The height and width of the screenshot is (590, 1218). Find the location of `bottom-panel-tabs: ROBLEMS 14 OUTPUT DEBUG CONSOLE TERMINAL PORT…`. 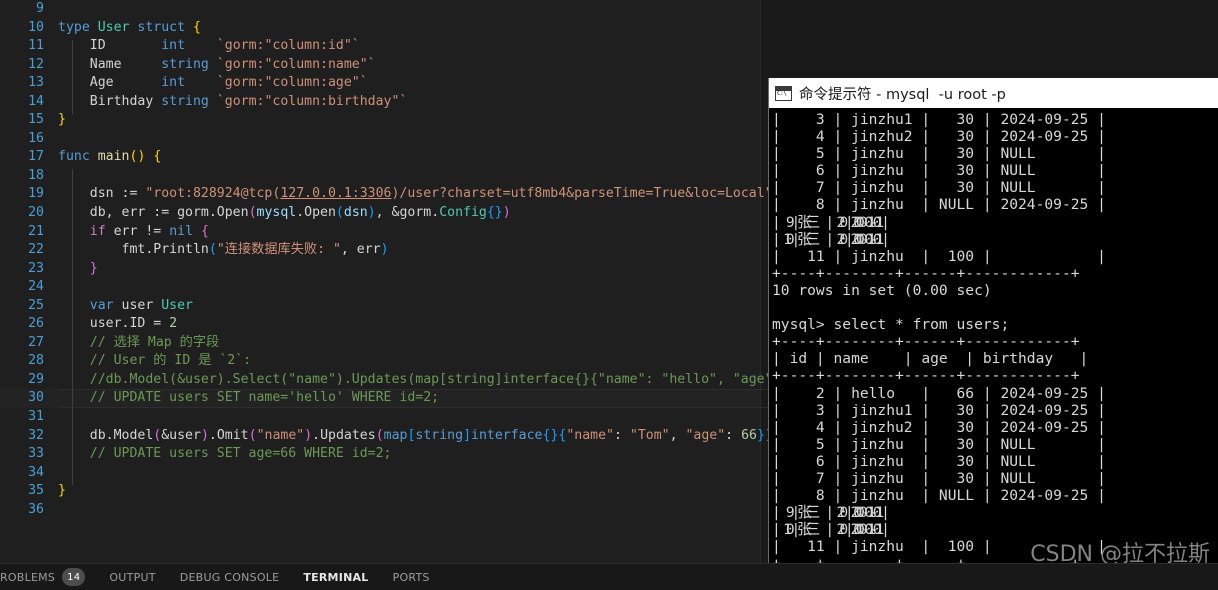

bottom-panel-tabs: ROBLEMS 14 OUTPUT DEBUG CONSOLE TERMINAL PORT… is located at coordinates (609, 576).